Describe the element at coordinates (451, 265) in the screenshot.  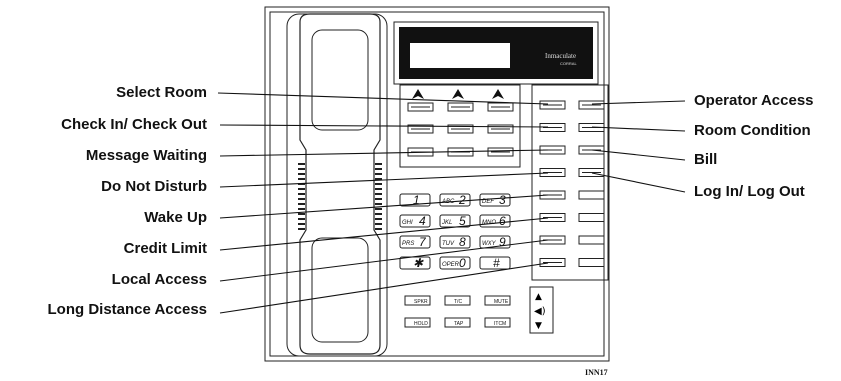
I see `dial-key-letters: OPER` at that location.